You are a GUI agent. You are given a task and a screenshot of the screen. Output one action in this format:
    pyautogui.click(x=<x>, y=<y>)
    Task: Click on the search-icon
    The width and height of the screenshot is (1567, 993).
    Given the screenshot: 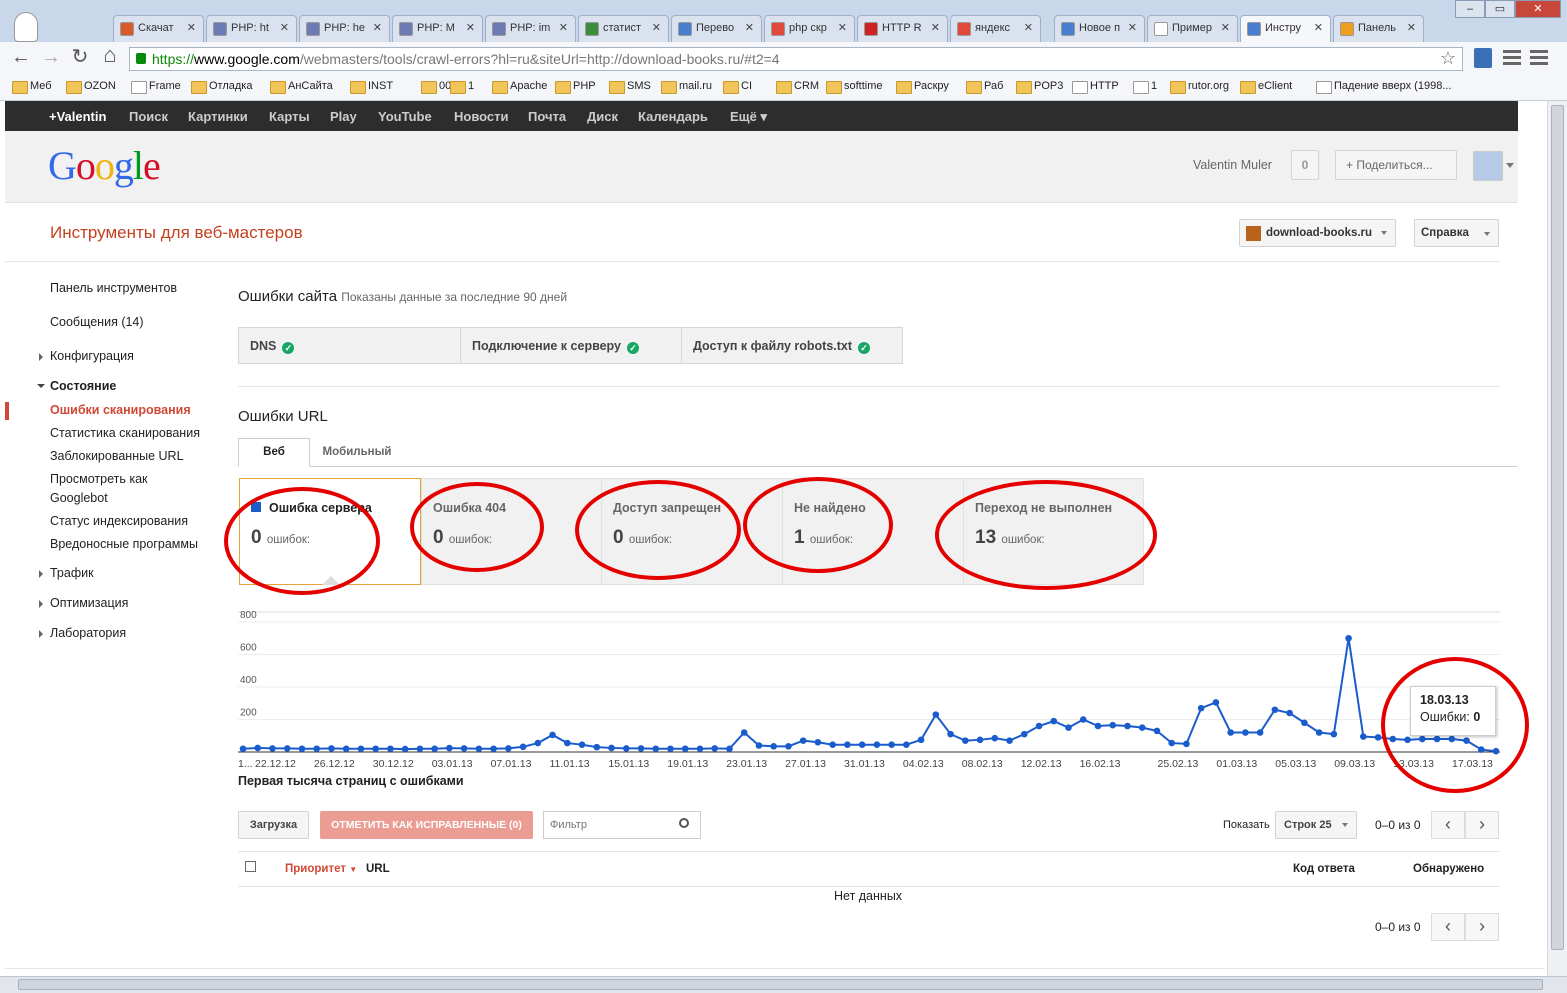 What is the action you would take?
    pyautogui.click(x=684, y=823)
    